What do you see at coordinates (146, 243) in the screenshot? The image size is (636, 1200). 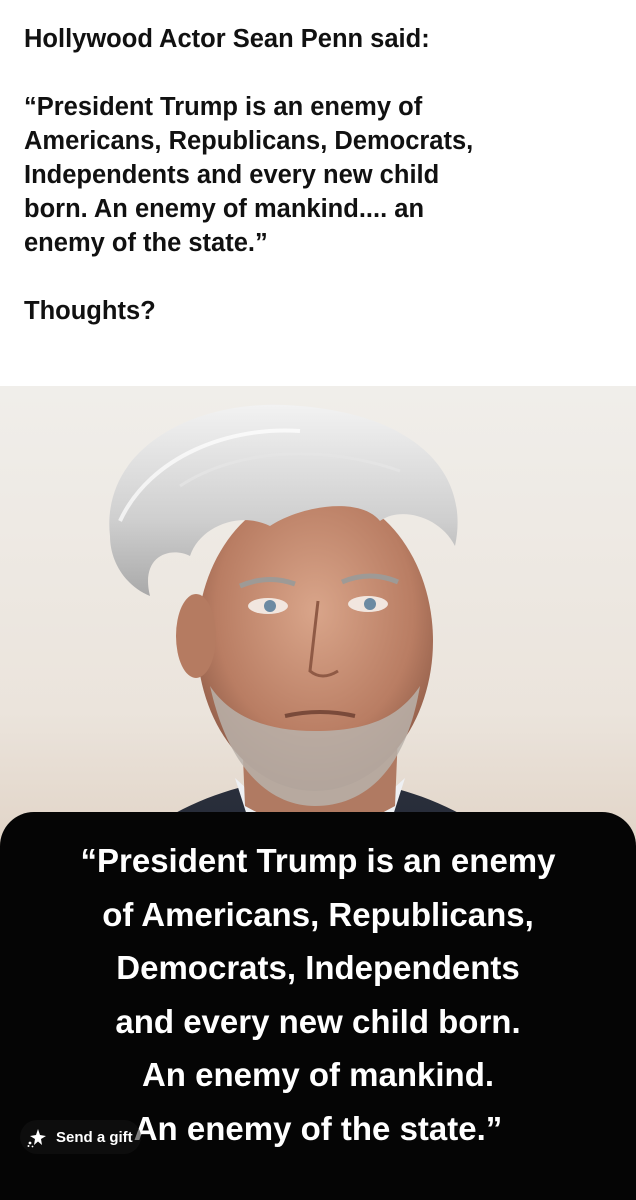 I see `post-quote-line: enemy of the state.”` at bounding box center [146, 243].